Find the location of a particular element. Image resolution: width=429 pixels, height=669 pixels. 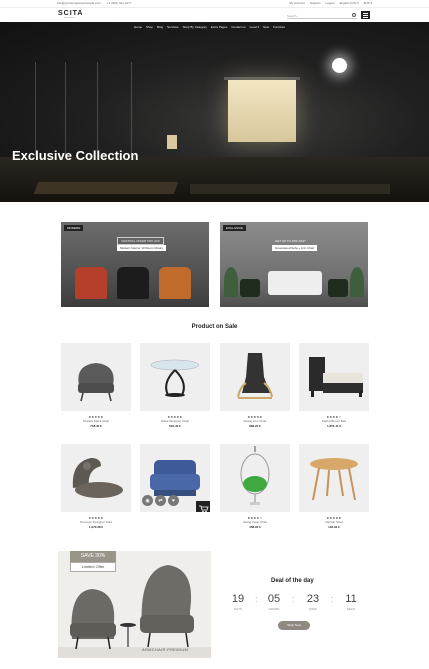

table is located at coordinates (106, 188).